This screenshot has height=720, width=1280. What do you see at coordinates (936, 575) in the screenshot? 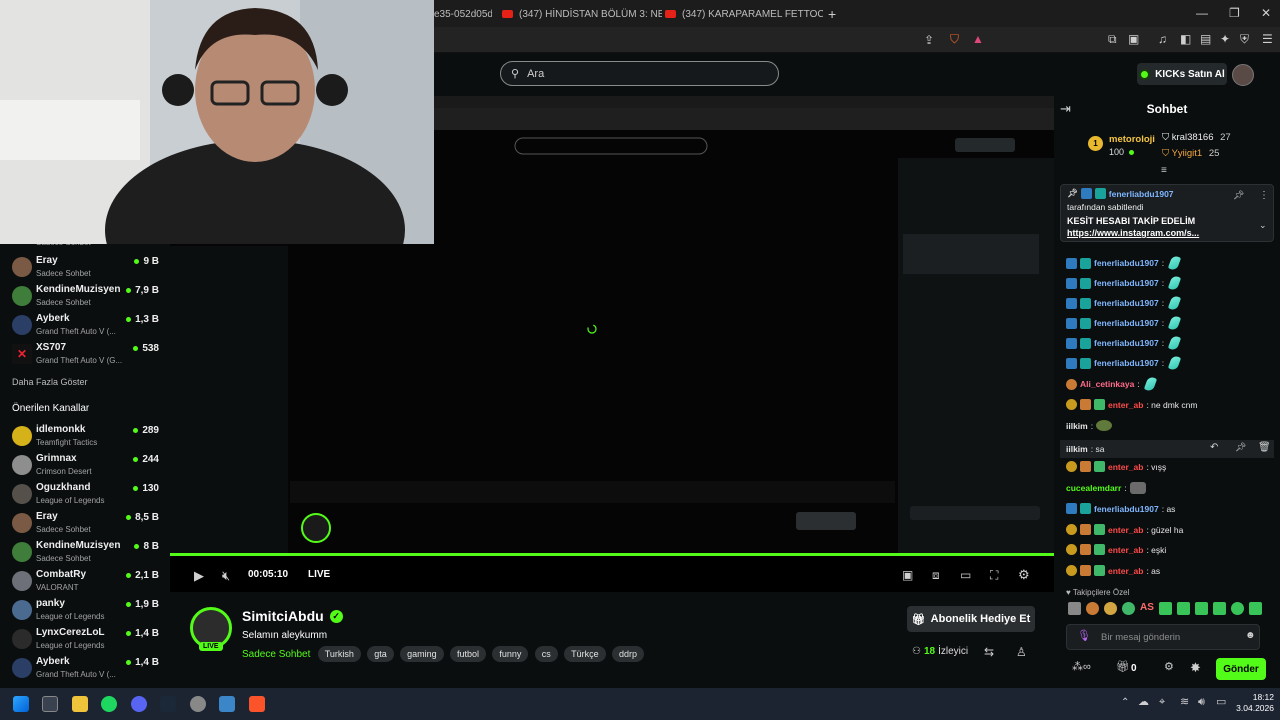
I see `clip-icon: ⧈` at bounding box center [936, 575].